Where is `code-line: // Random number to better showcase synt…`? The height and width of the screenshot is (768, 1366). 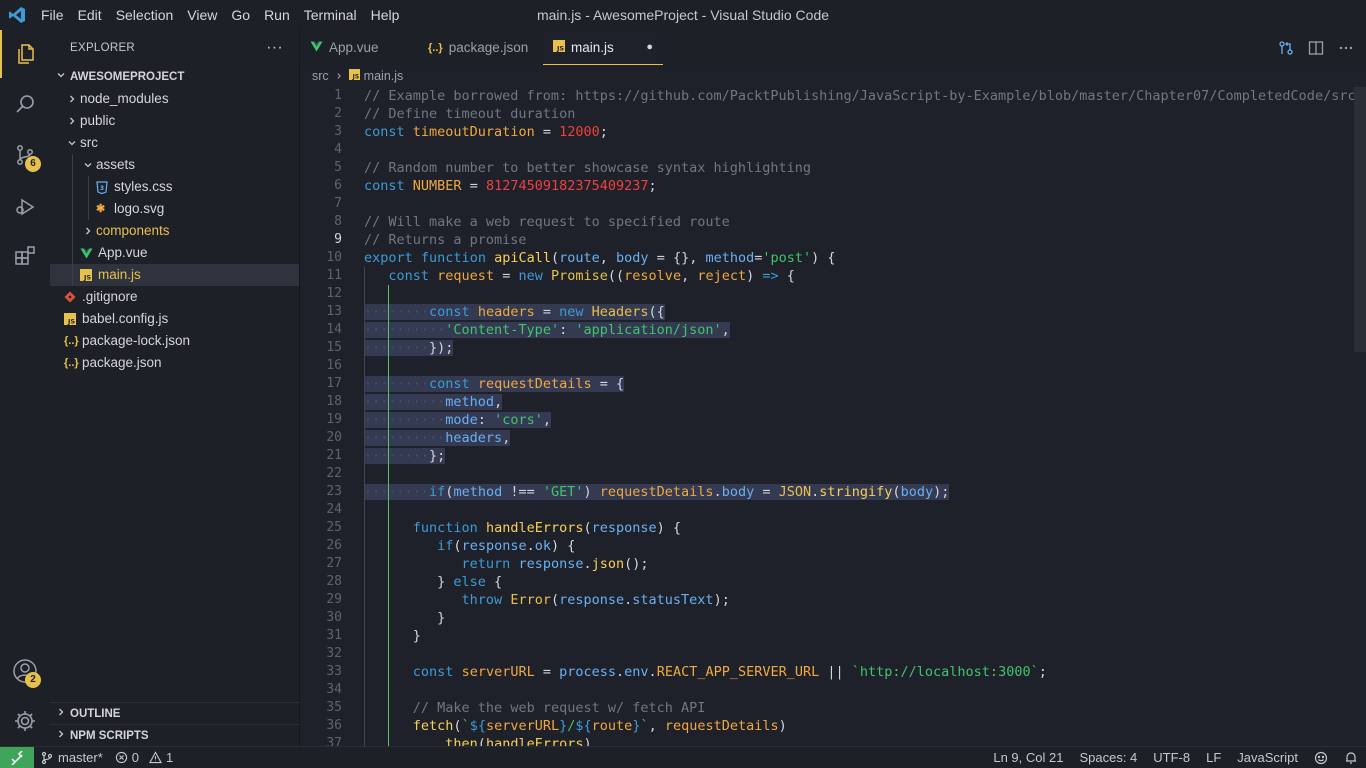
code-line: // Random number to better showcase synt… is located at coordinates (865, 168).